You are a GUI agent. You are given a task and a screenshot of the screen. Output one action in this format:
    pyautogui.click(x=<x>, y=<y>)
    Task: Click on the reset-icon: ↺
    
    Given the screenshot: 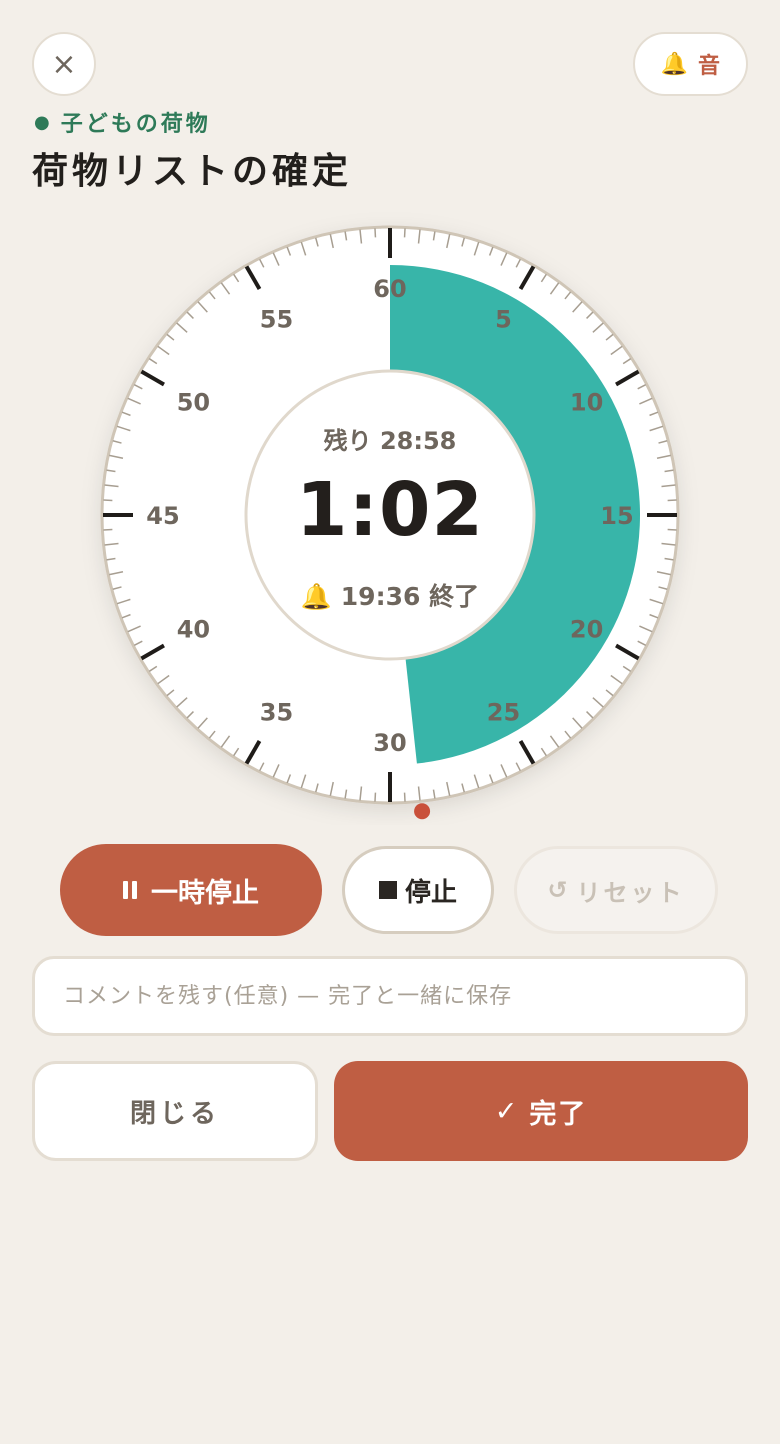 What is the action you would take?
    pyautogui.click(x=559, y=890)
    